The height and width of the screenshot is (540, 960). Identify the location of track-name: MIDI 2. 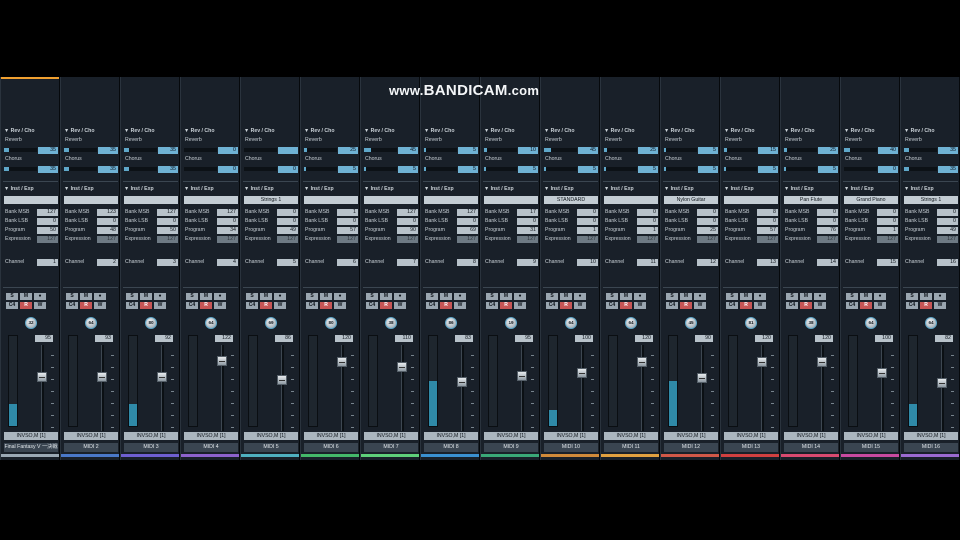
(91, 447).